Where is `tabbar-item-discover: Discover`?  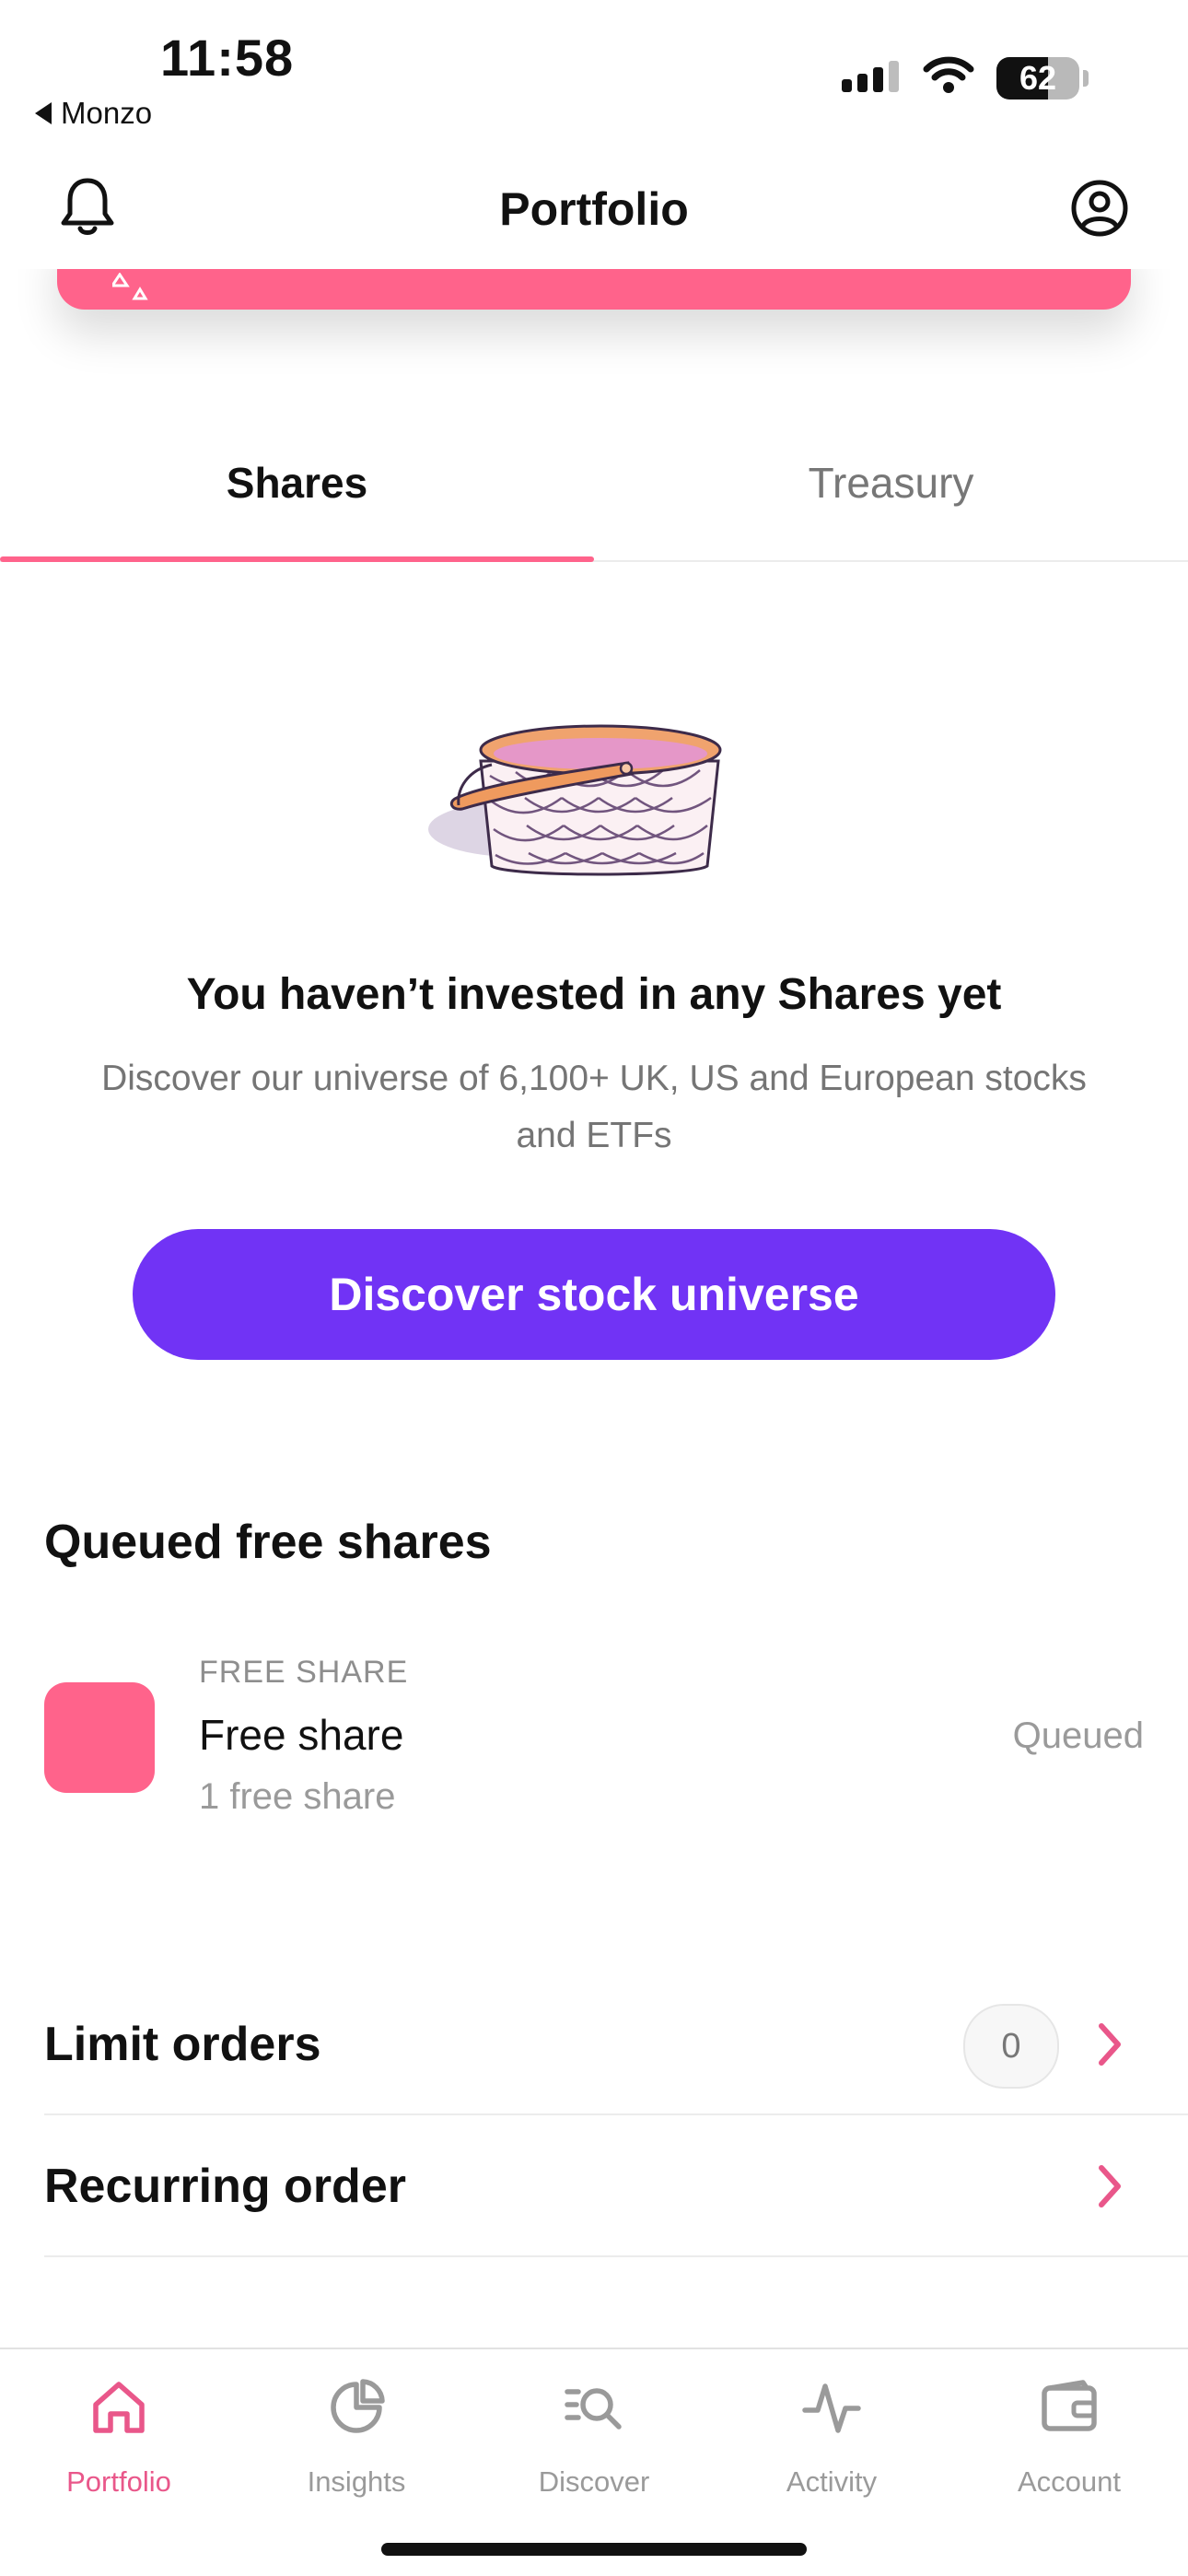
tabbar-item-discover: Discover is located at coordinates (594, 2447).